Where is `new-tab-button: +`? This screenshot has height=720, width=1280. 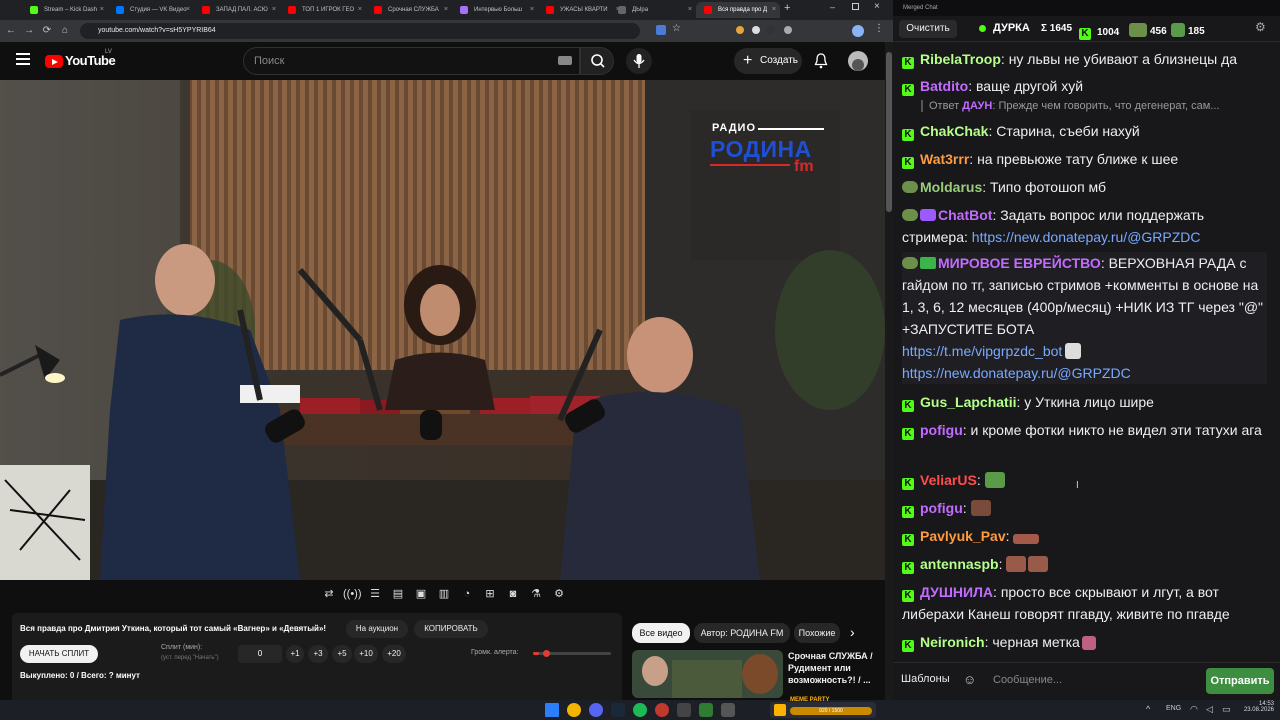
new-tab-button: + is located at coordinates (787, 8).